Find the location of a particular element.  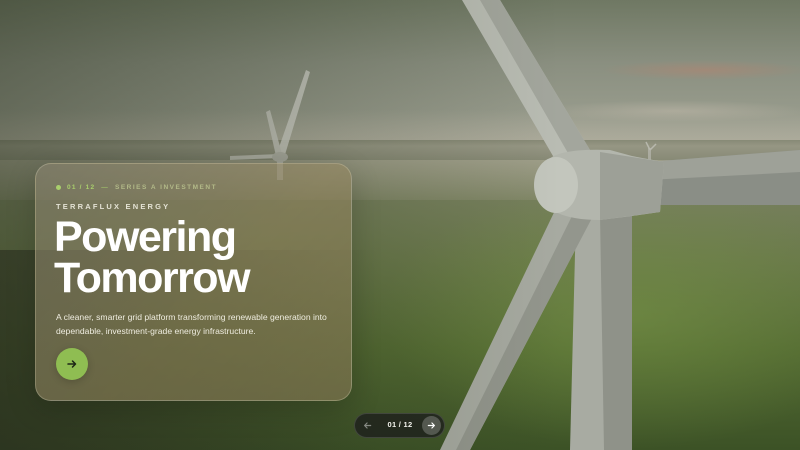

arrow-left-icon is located at coordinates (368, 425).